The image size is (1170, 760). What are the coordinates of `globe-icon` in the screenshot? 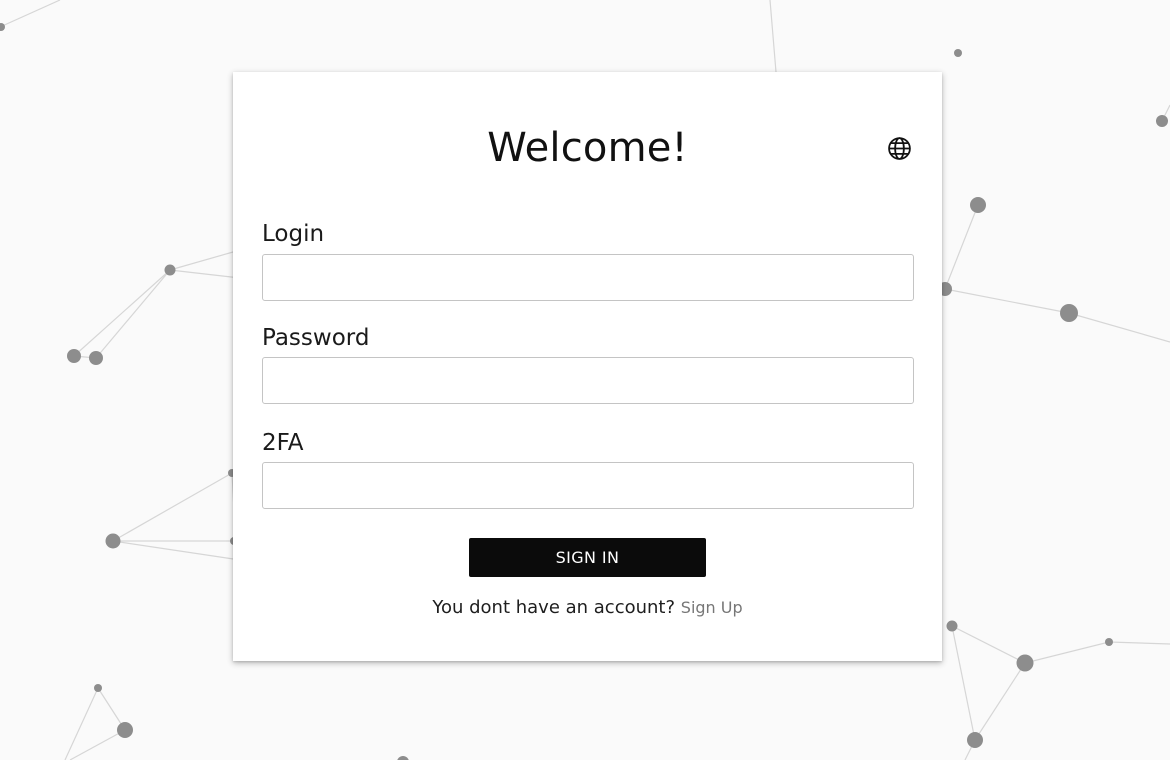 It's located at (899, 148).